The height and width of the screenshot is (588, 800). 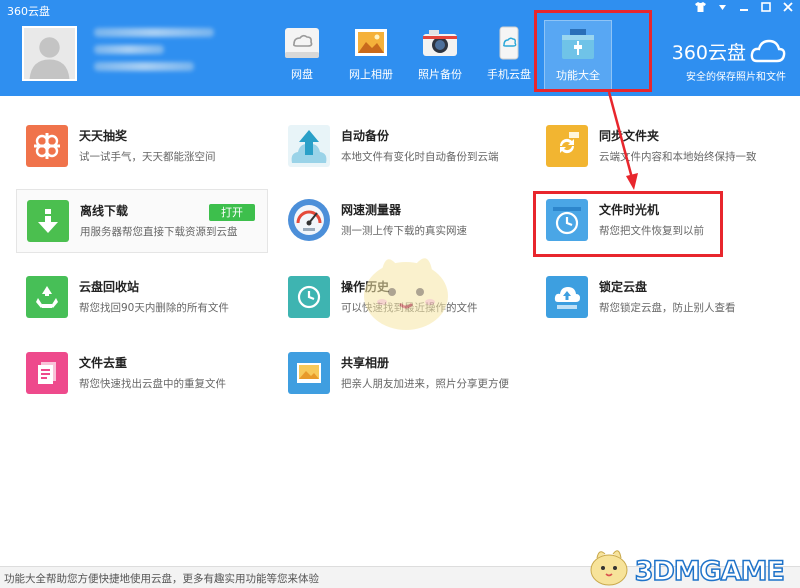 I want to click on feature-desc: 帮您锁定云盘，防止别人查看, so click(x=667, y=308).